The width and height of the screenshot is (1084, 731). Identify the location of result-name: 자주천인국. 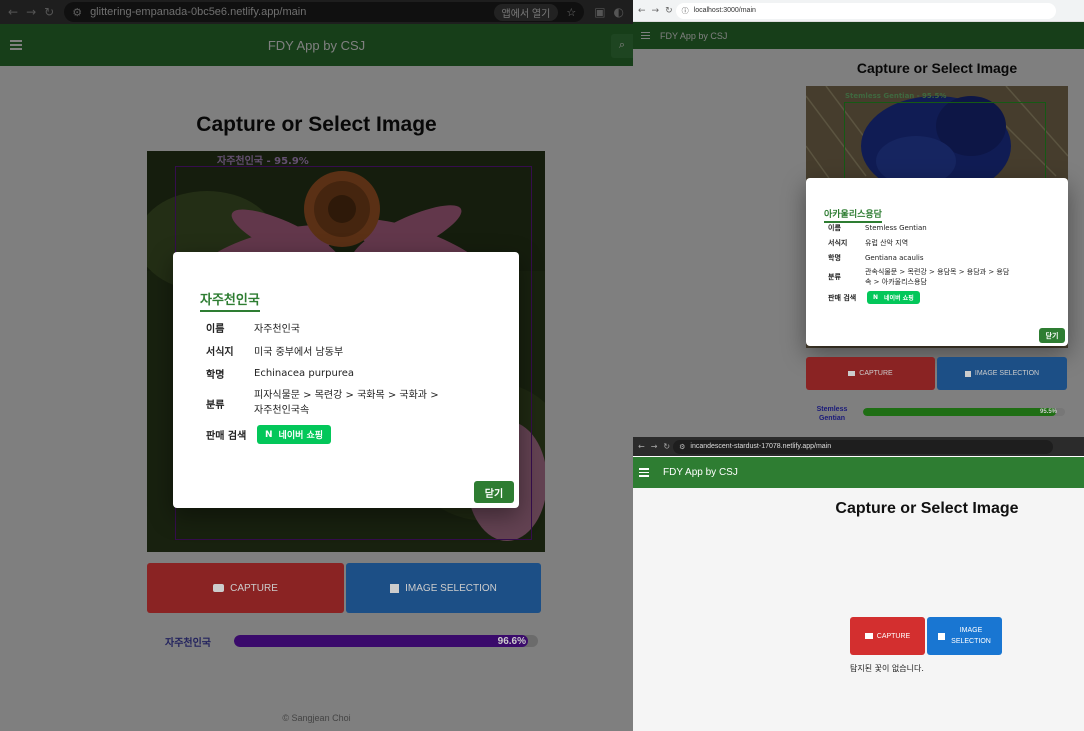
(188, 643).